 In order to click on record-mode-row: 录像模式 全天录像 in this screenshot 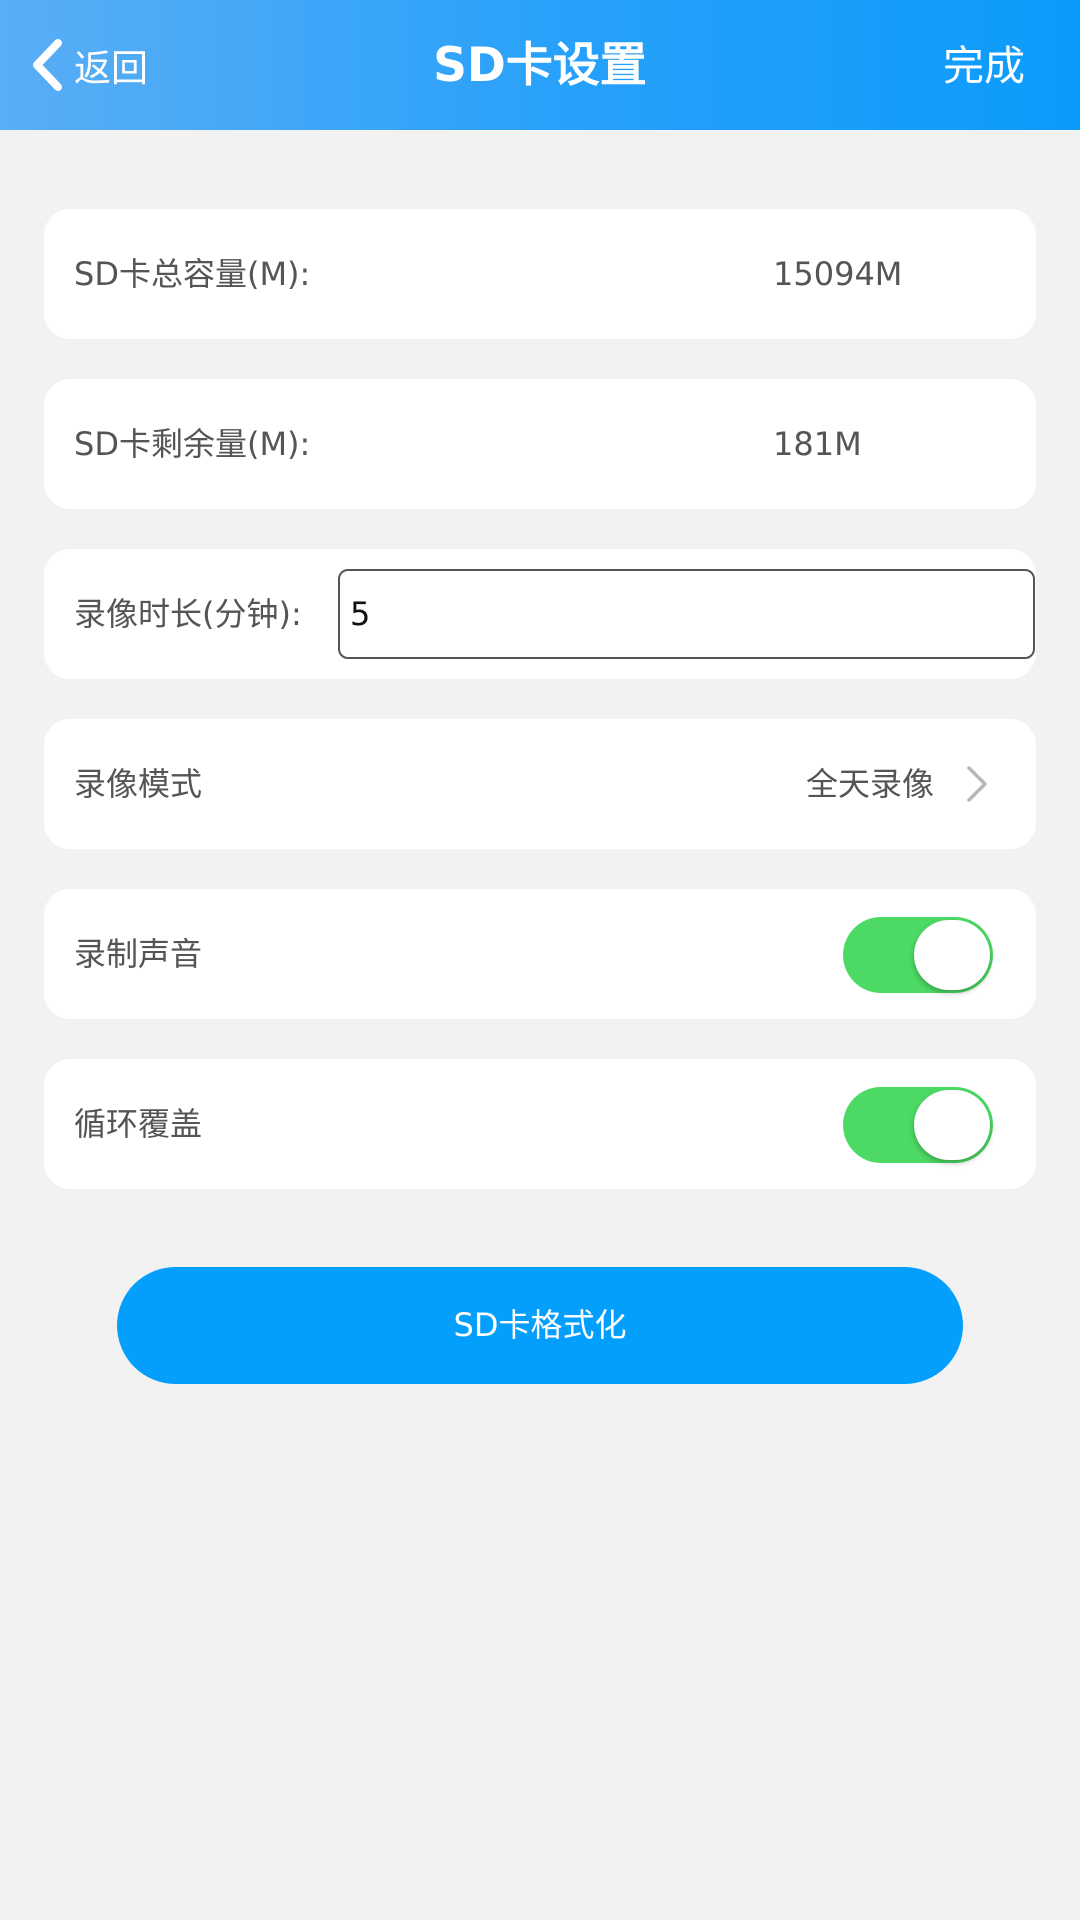, I will do `click(540, 784)`.